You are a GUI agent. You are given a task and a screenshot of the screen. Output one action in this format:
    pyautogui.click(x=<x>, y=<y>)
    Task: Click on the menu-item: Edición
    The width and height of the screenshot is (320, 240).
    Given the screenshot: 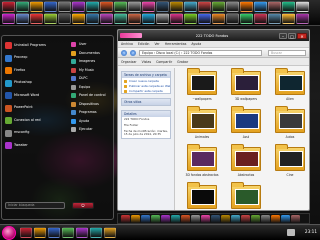 What is the action you would take?
    pyautogui.click(x=144, y=44)
    